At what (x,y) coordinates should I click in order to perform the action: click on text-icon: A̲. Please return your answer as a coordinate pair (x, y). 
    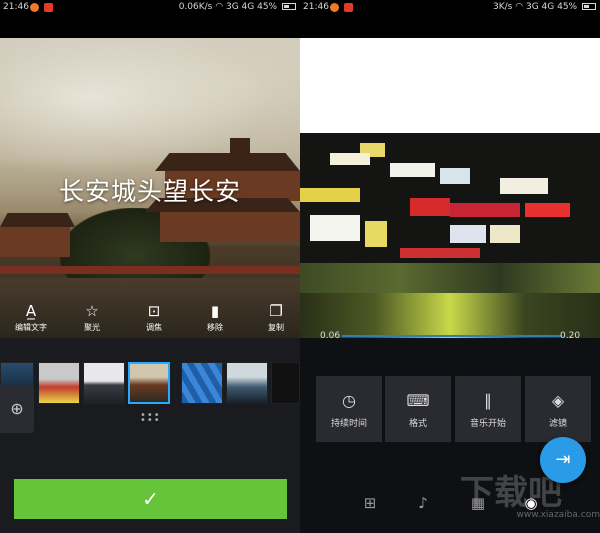
    Looking at the image, I should click on (31, 311).